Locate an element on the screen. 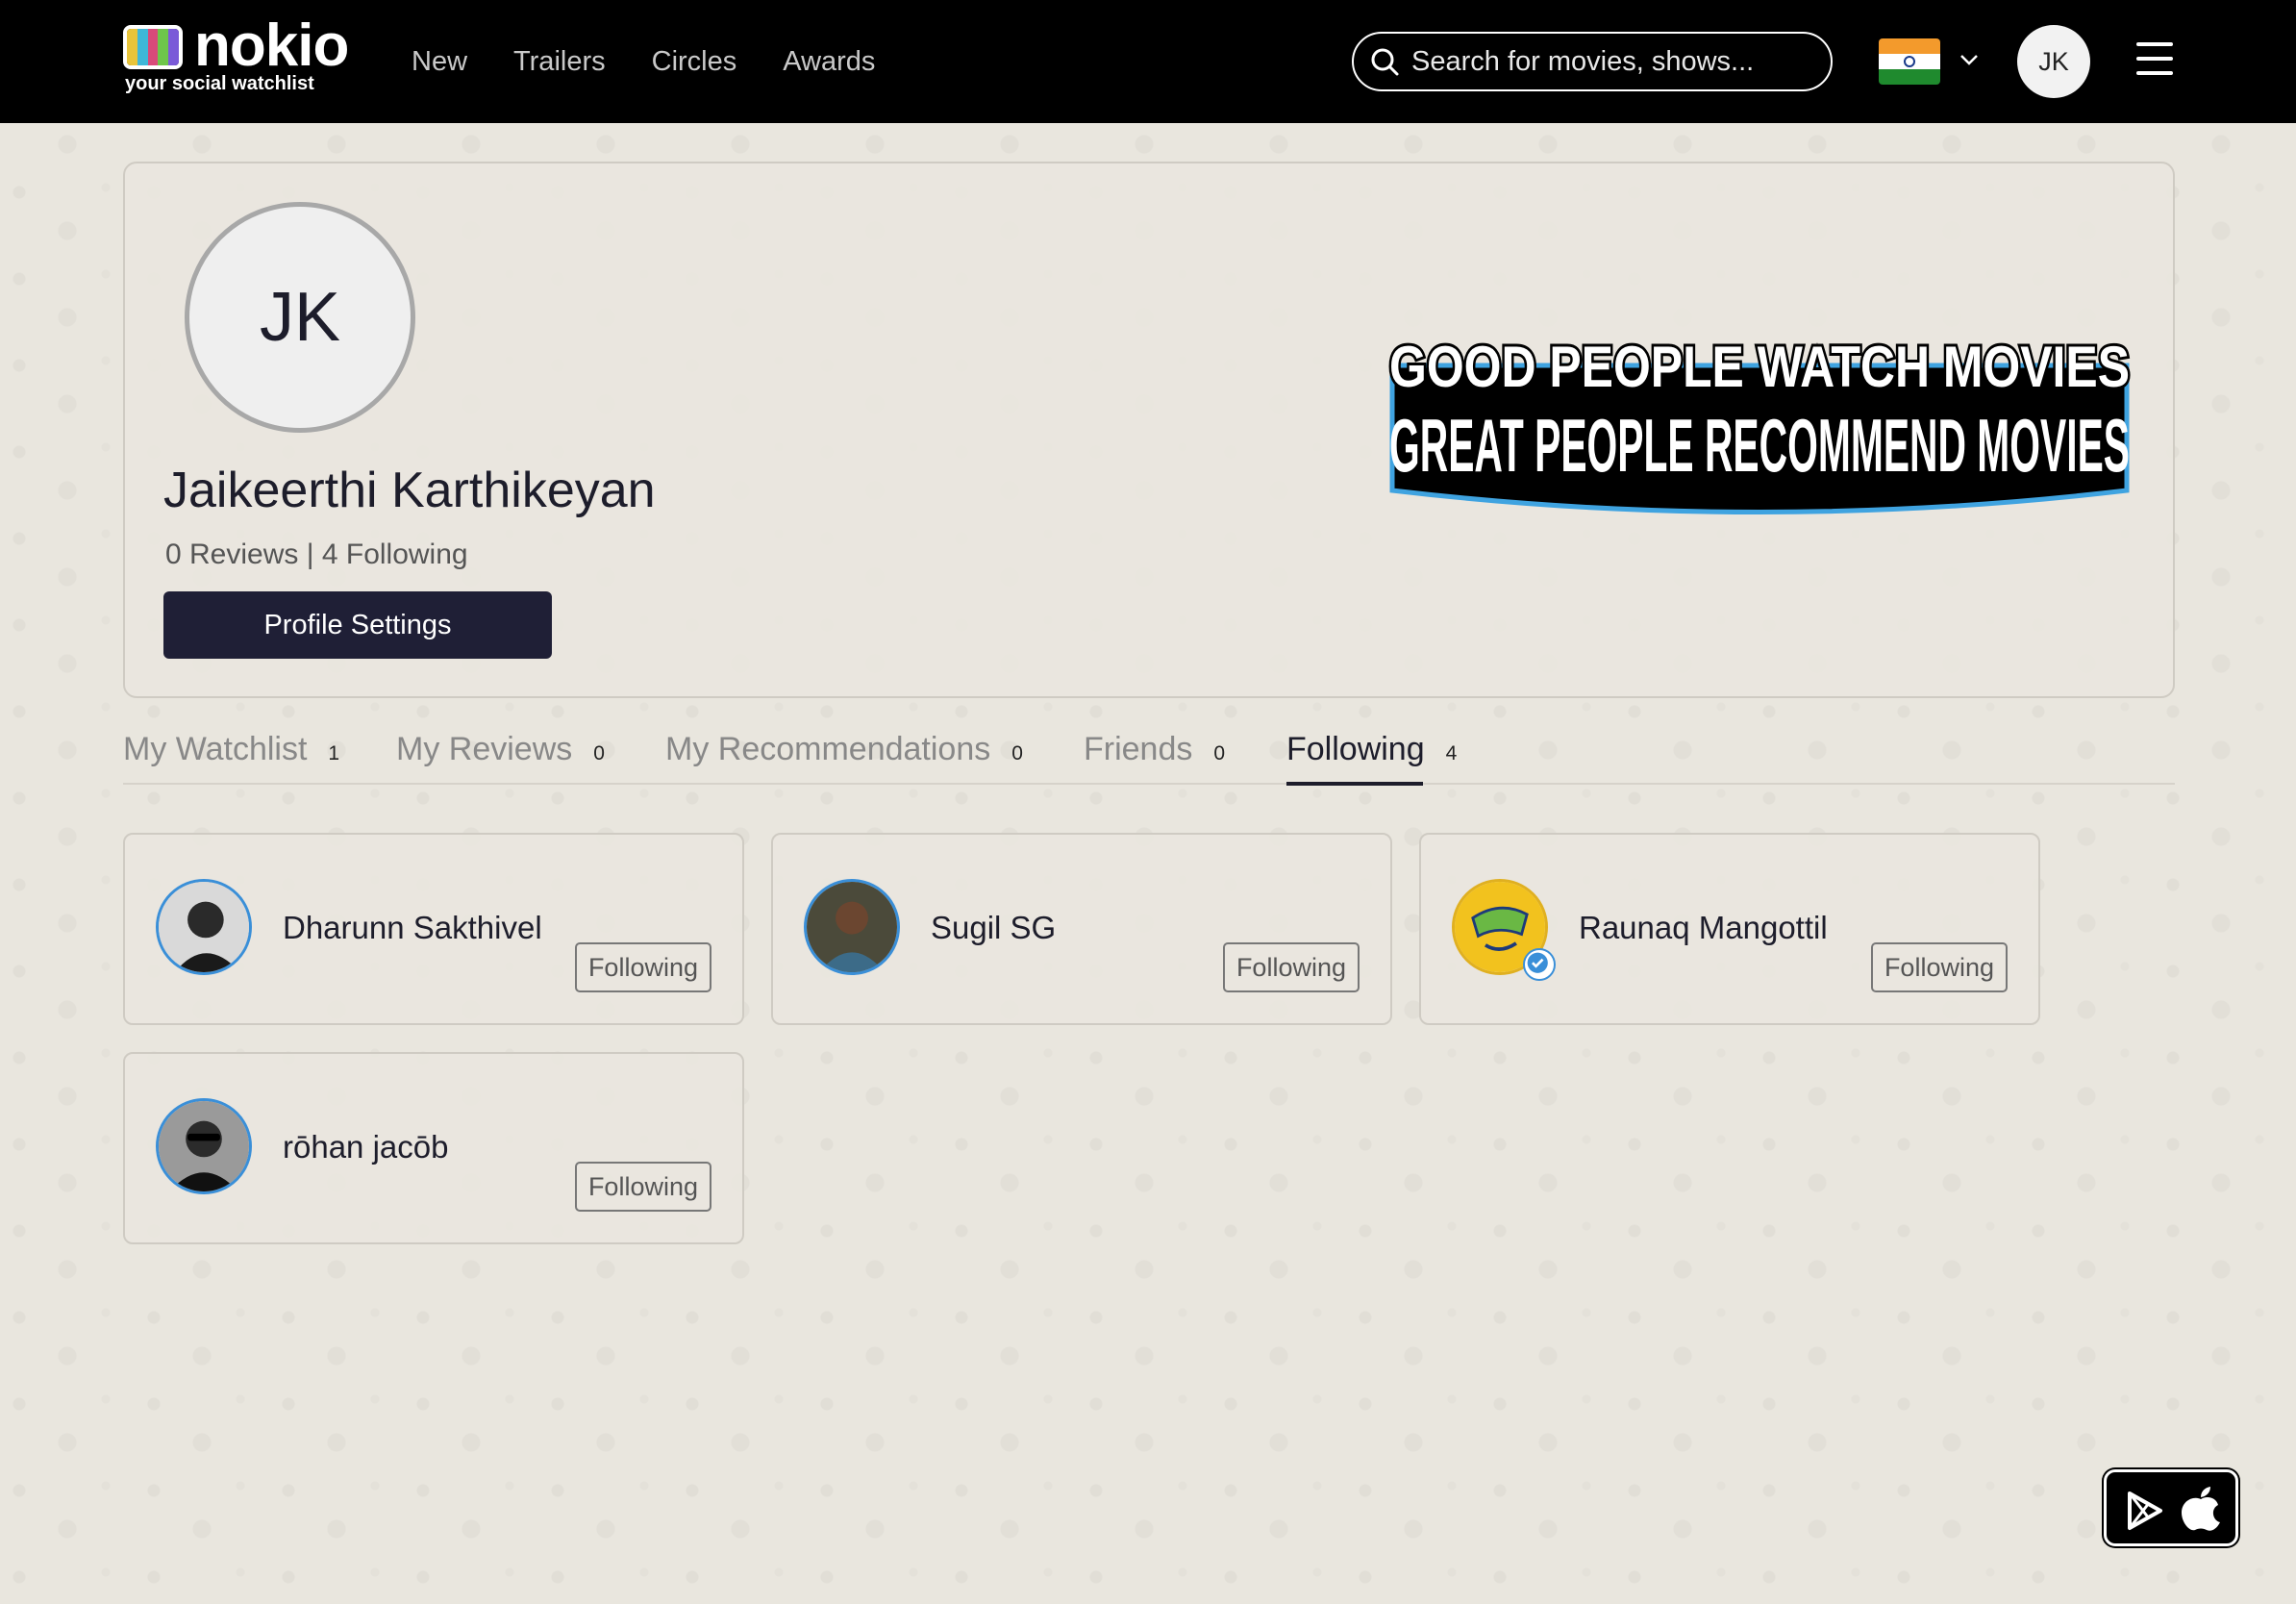 This screenshot has width=2296, height=1604. apple-icon is located at coordinates (2201, 1509).